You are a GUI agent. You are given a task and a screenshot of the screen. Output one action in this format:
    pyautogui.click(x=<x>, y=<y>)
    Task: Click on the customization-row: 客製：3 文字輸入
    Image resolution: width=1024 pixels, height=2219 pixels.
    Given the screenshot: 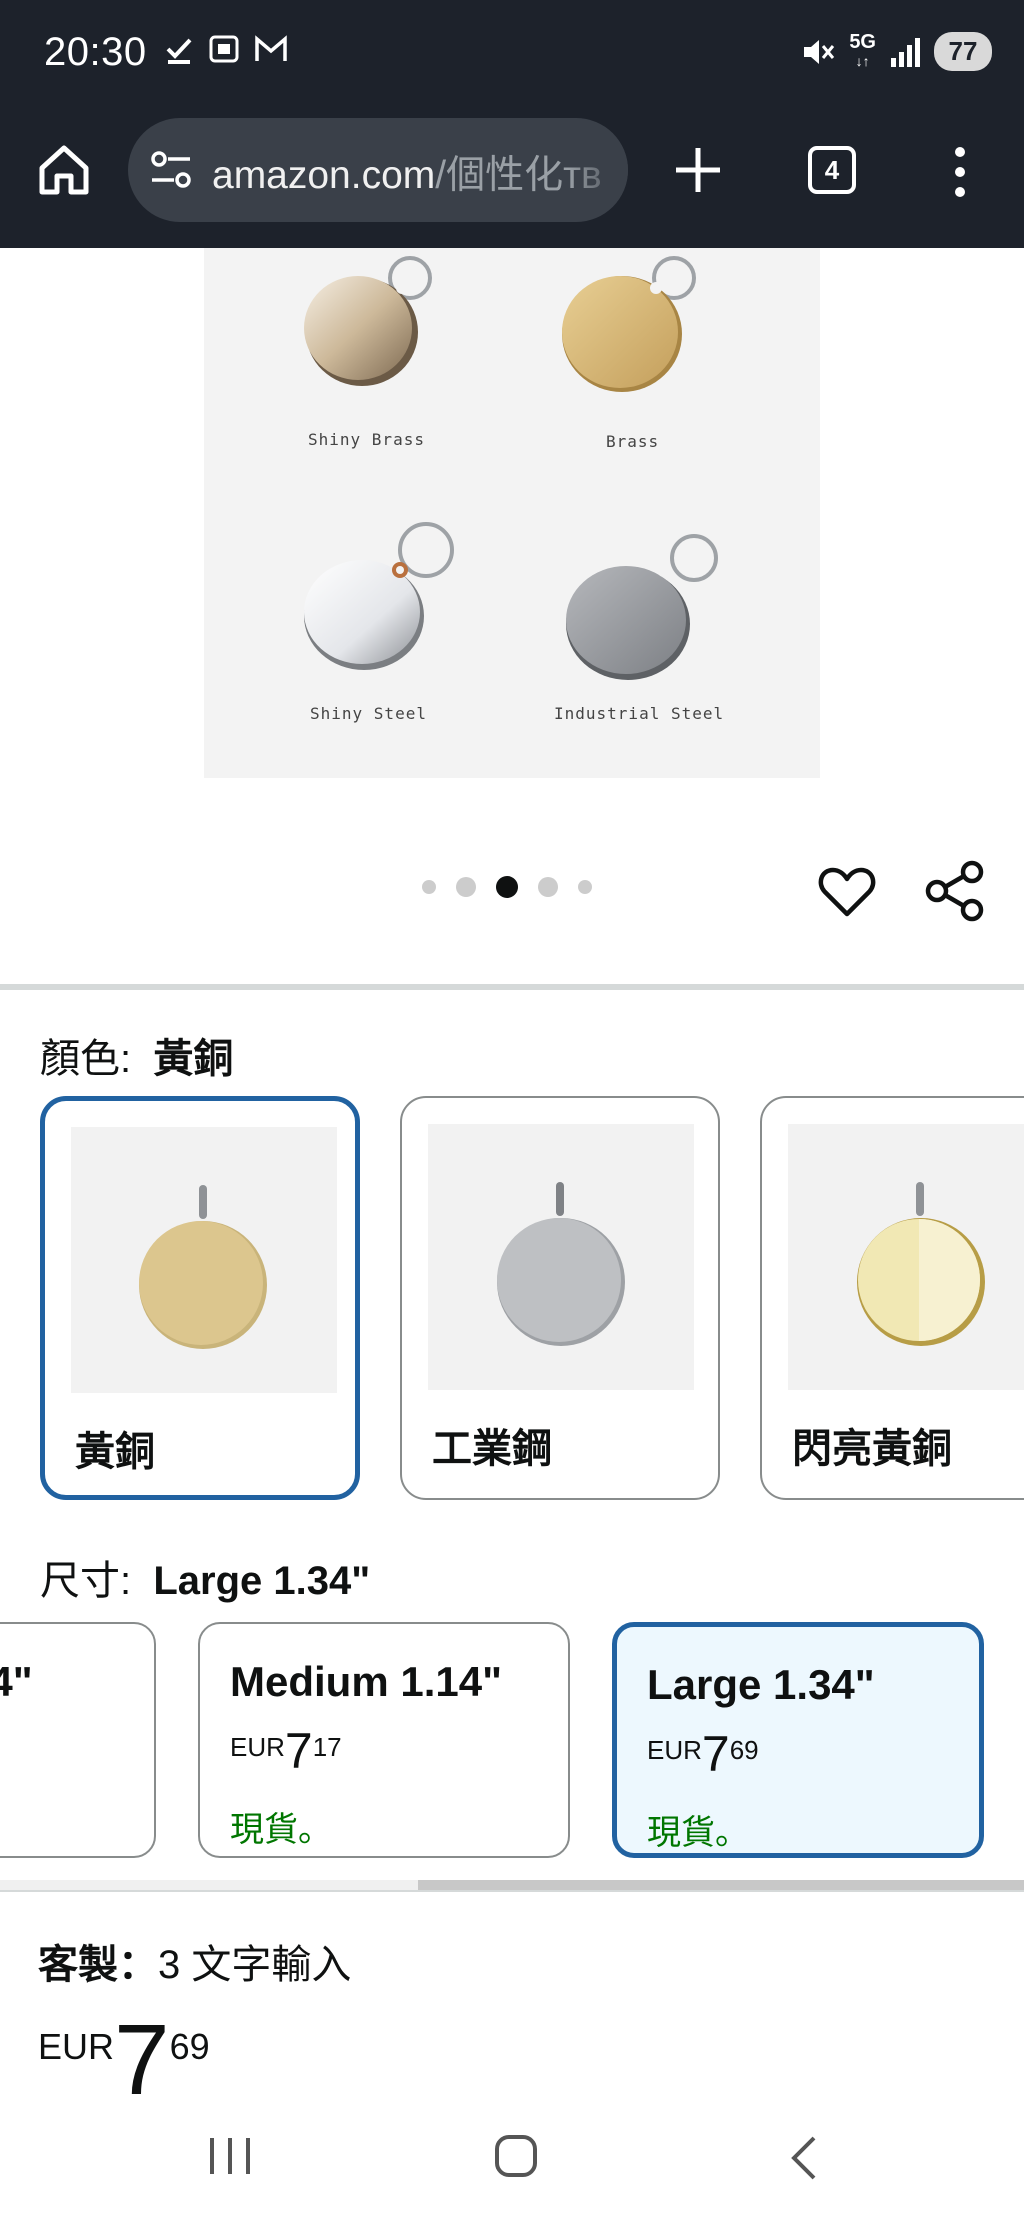 What is the action you would take?
    pyautogui.click(x=194, y=1961)
    